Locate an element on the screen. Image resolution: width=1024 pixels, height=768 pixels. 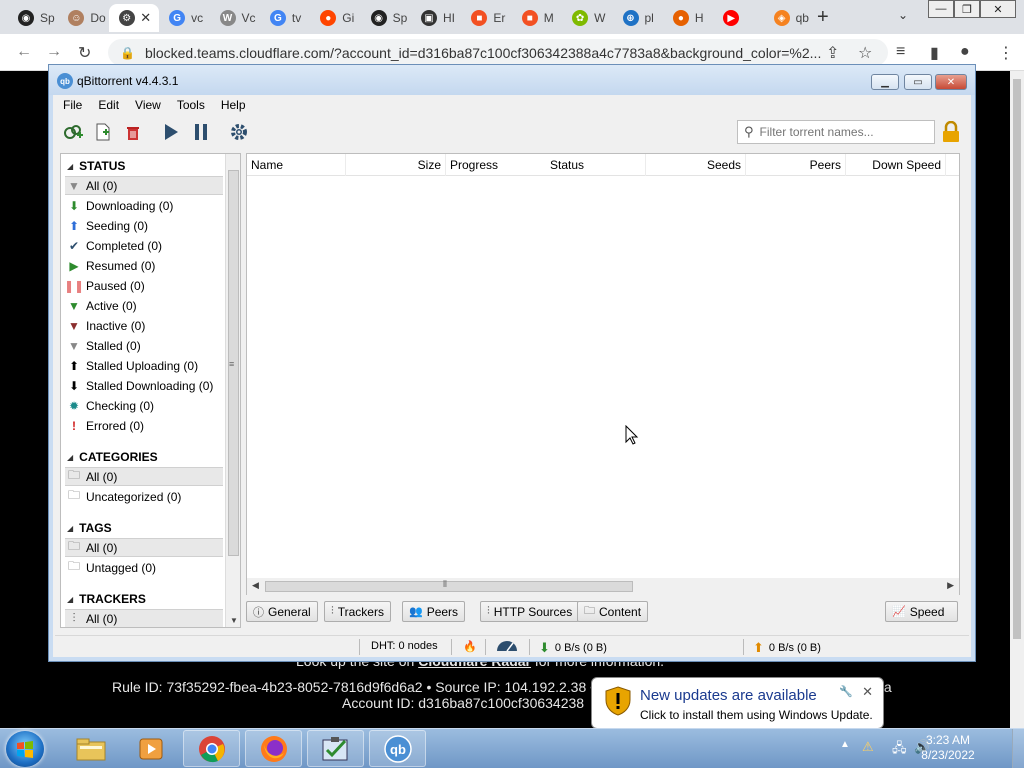
reading-list-icon: ≡ is located at coordinates (900, 52).